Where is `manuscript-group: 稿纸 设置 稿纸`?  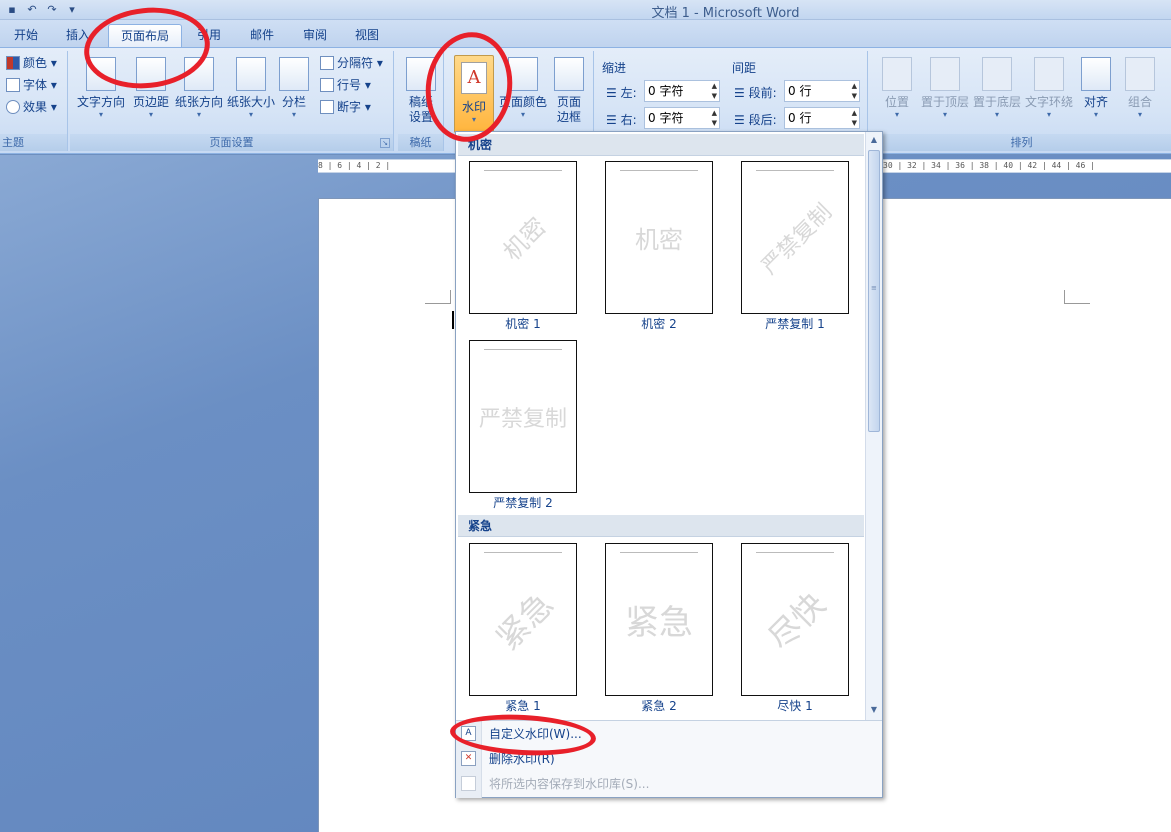 manuscript-group: 稿纸 设置 稿纸 is located at coordinates (421, 101).